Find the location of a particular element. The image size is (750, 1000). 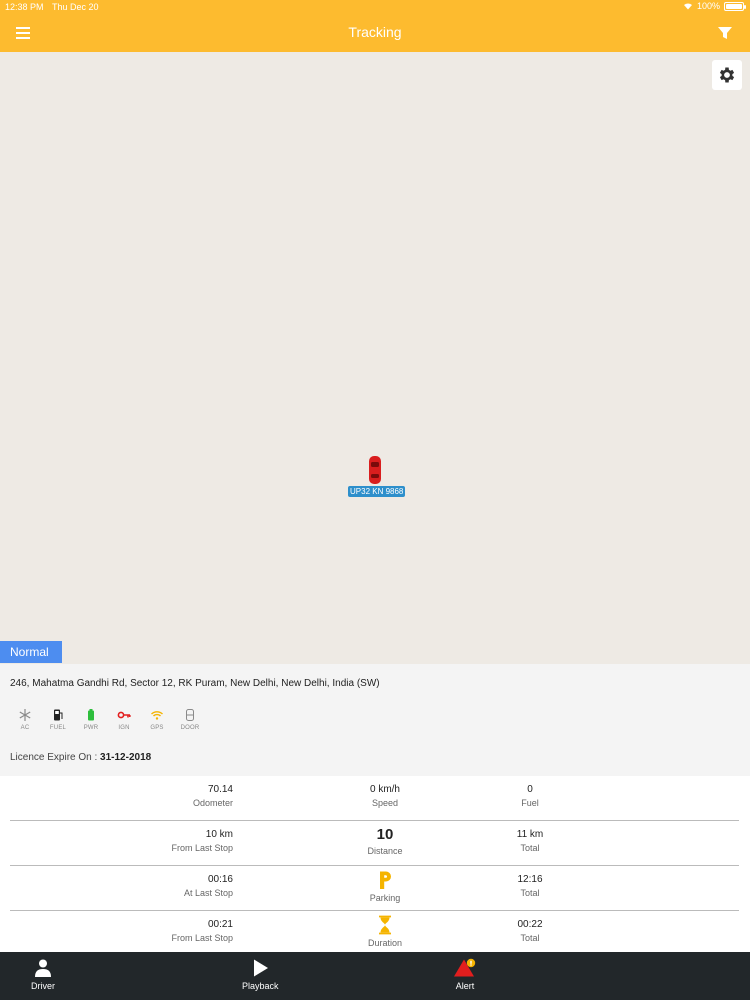

licence-expiry: Licence Expire On : 31-12-2018 is located at coordinates (80, 757).